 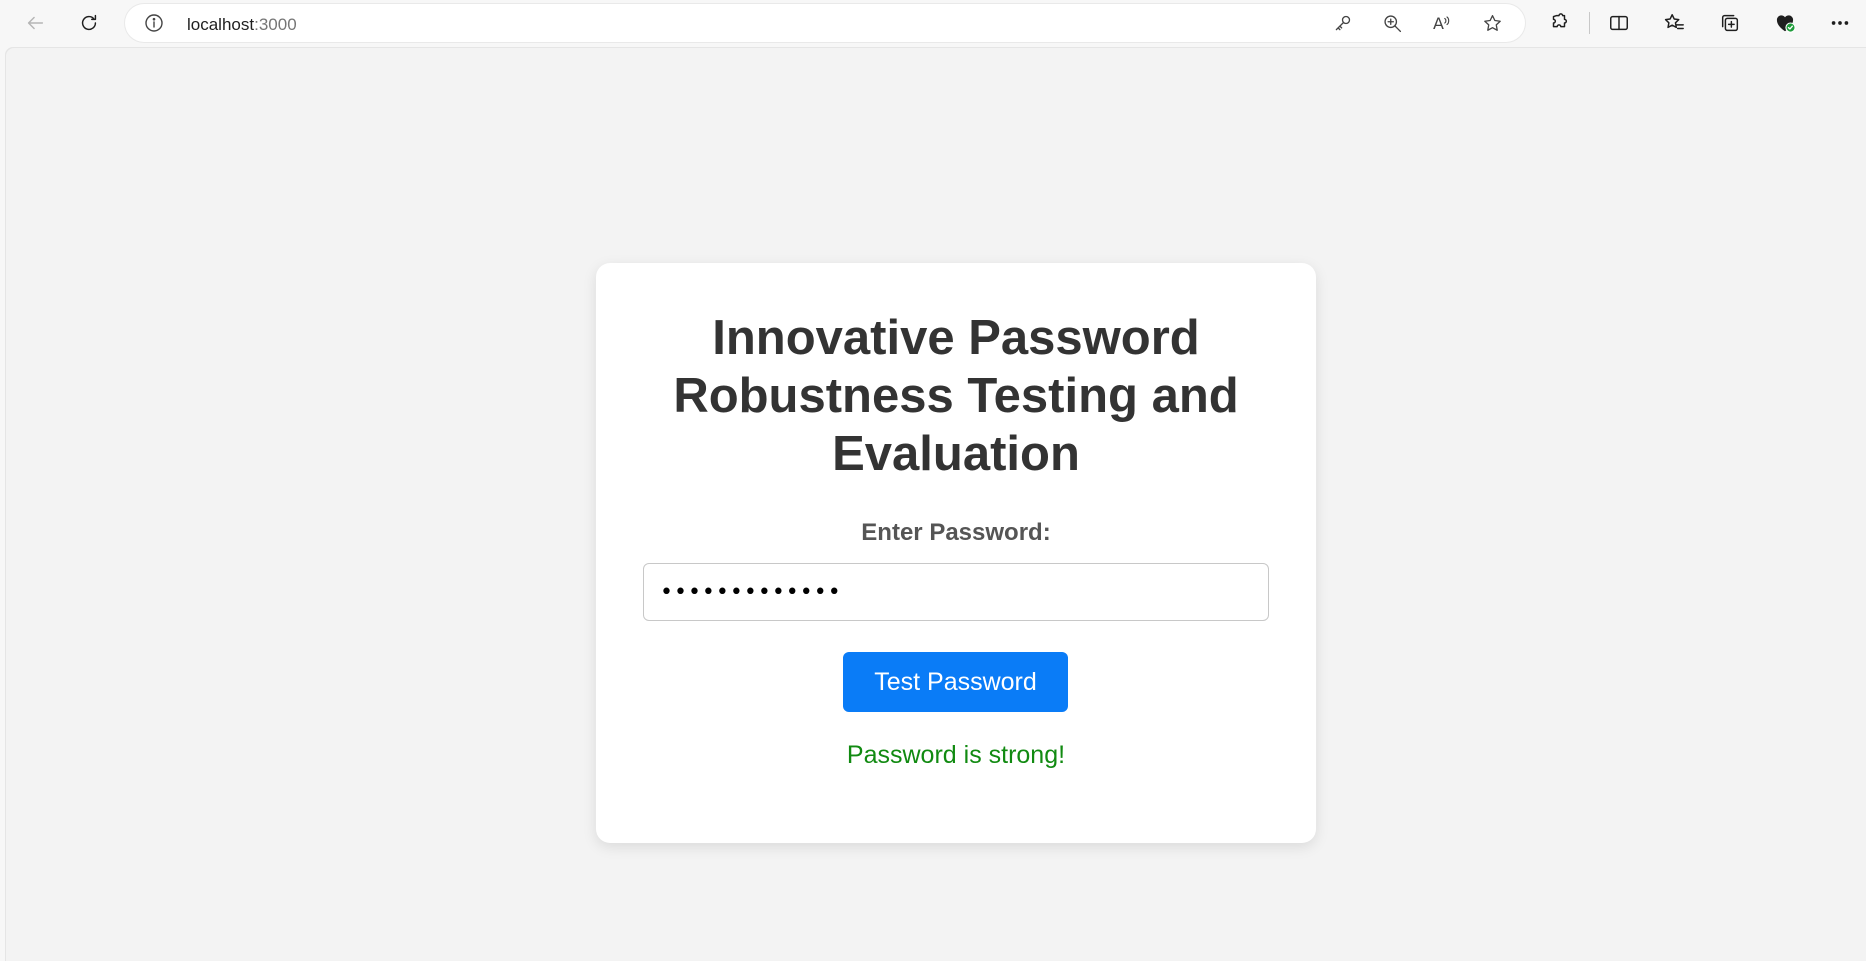 I want to click on favorites-button, so click(x=1674, y=23).